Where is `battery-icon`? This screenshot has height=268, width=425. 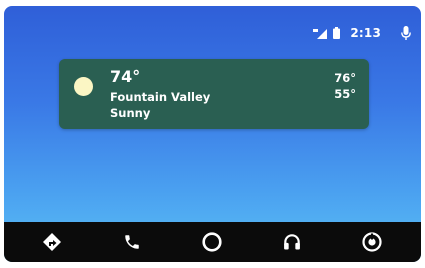
battery-icon is located at coordinates (337, 33).